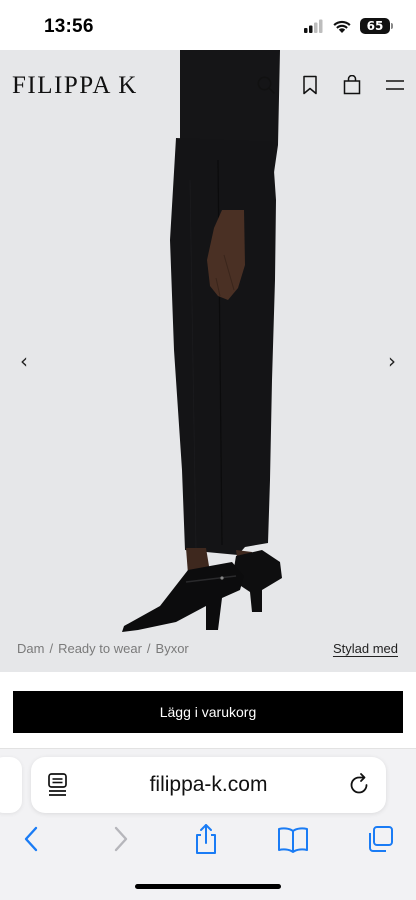 The image size is (416, 900). What do you see at coordinates (293, 839) in the screenshot?
I see `bookmarks-icon` at bounding box center [293, 839].